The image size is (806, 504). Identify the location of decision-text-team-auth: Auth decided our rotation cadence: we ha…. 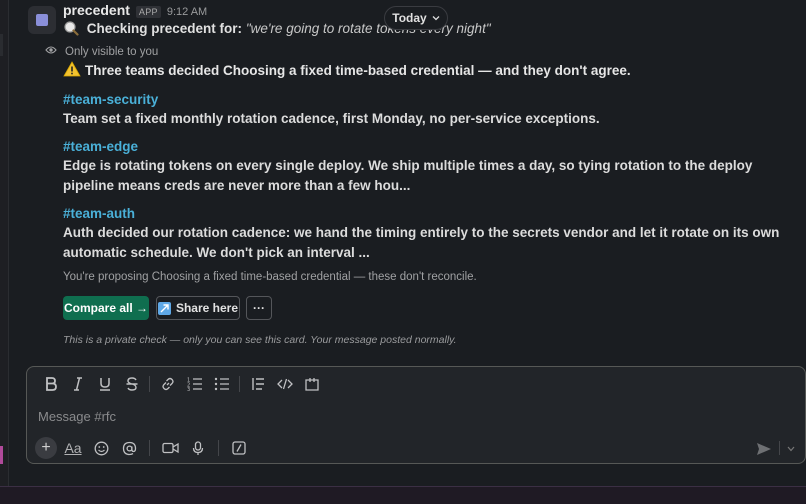
(421, 242).